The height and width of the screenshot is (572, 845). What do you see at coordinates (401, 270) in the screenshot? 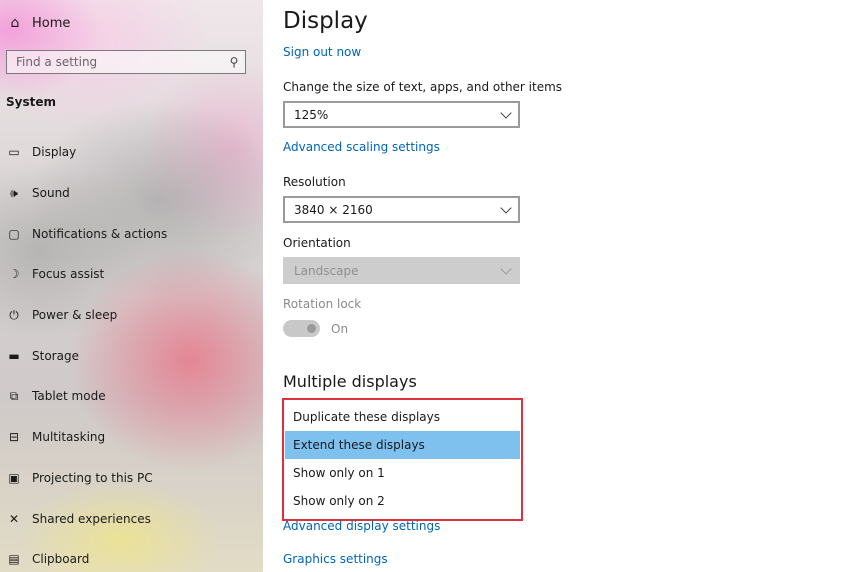
I see `orientation-dropdown: Landscape` at bounding box center [401, 270].